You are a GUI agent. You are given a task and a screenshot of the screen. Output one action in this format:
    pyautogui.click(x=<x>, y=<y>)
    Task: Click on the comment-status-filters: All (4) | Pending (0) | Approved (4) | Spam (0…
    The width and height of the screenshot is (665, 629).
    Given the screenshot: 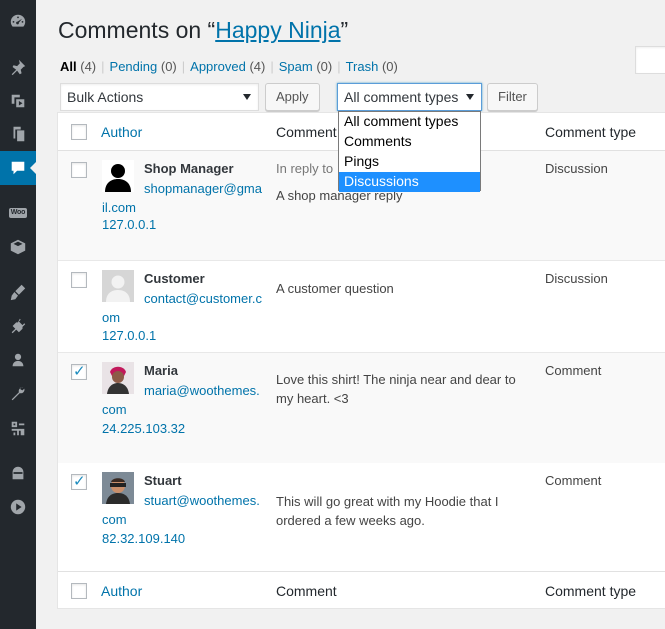 What is the action you would take?
    pyautogui.click(x=229, y=66)
    